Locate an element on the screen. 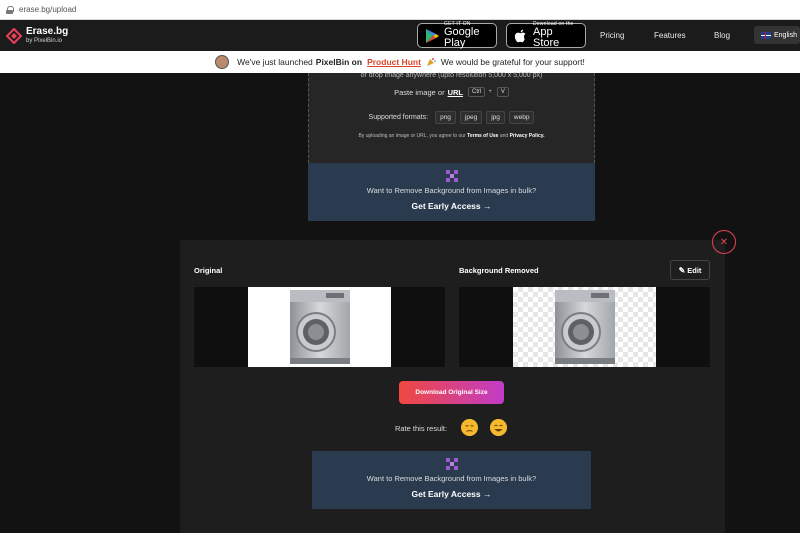 The image size is (800, 533). party-popper-icon is located at coordinates (431, 62).